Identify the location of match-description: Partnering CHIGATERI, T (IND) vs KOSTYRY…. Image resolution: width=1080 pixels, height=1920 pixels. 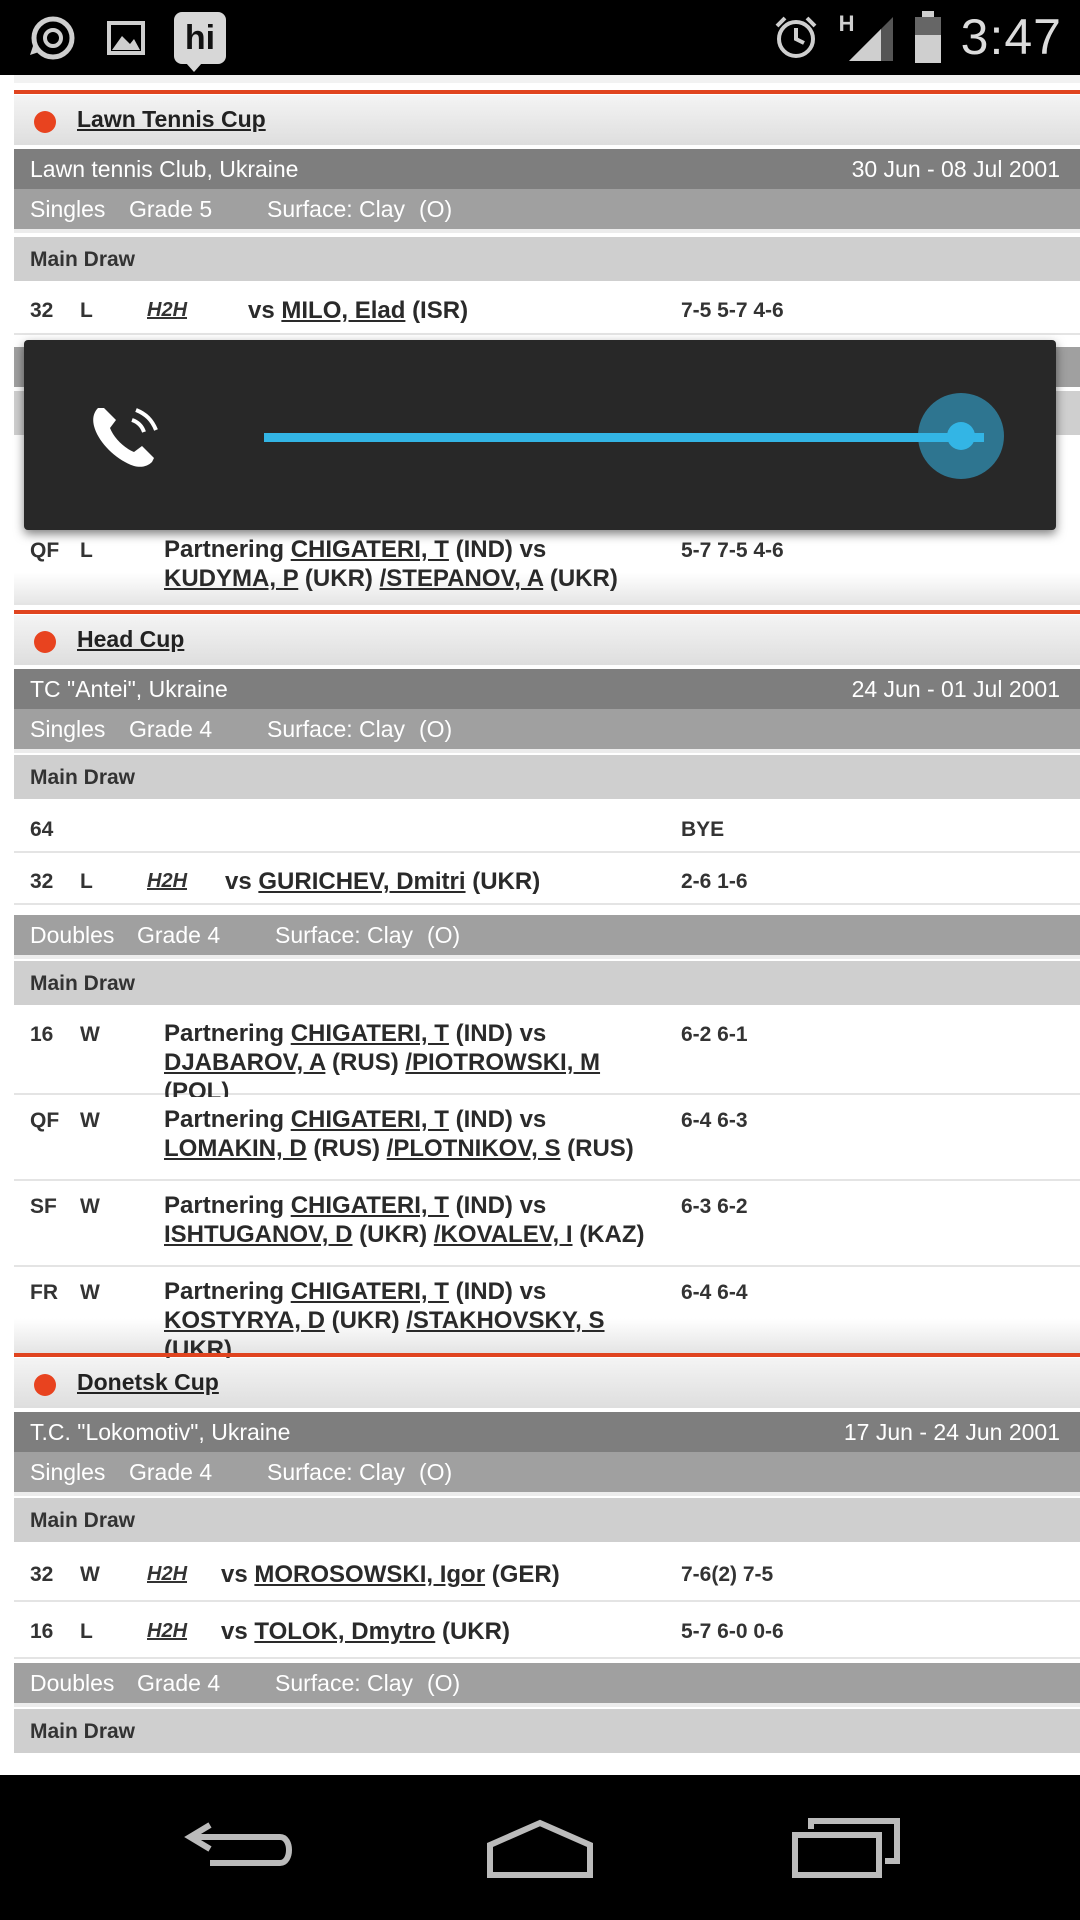
(414, 1320).